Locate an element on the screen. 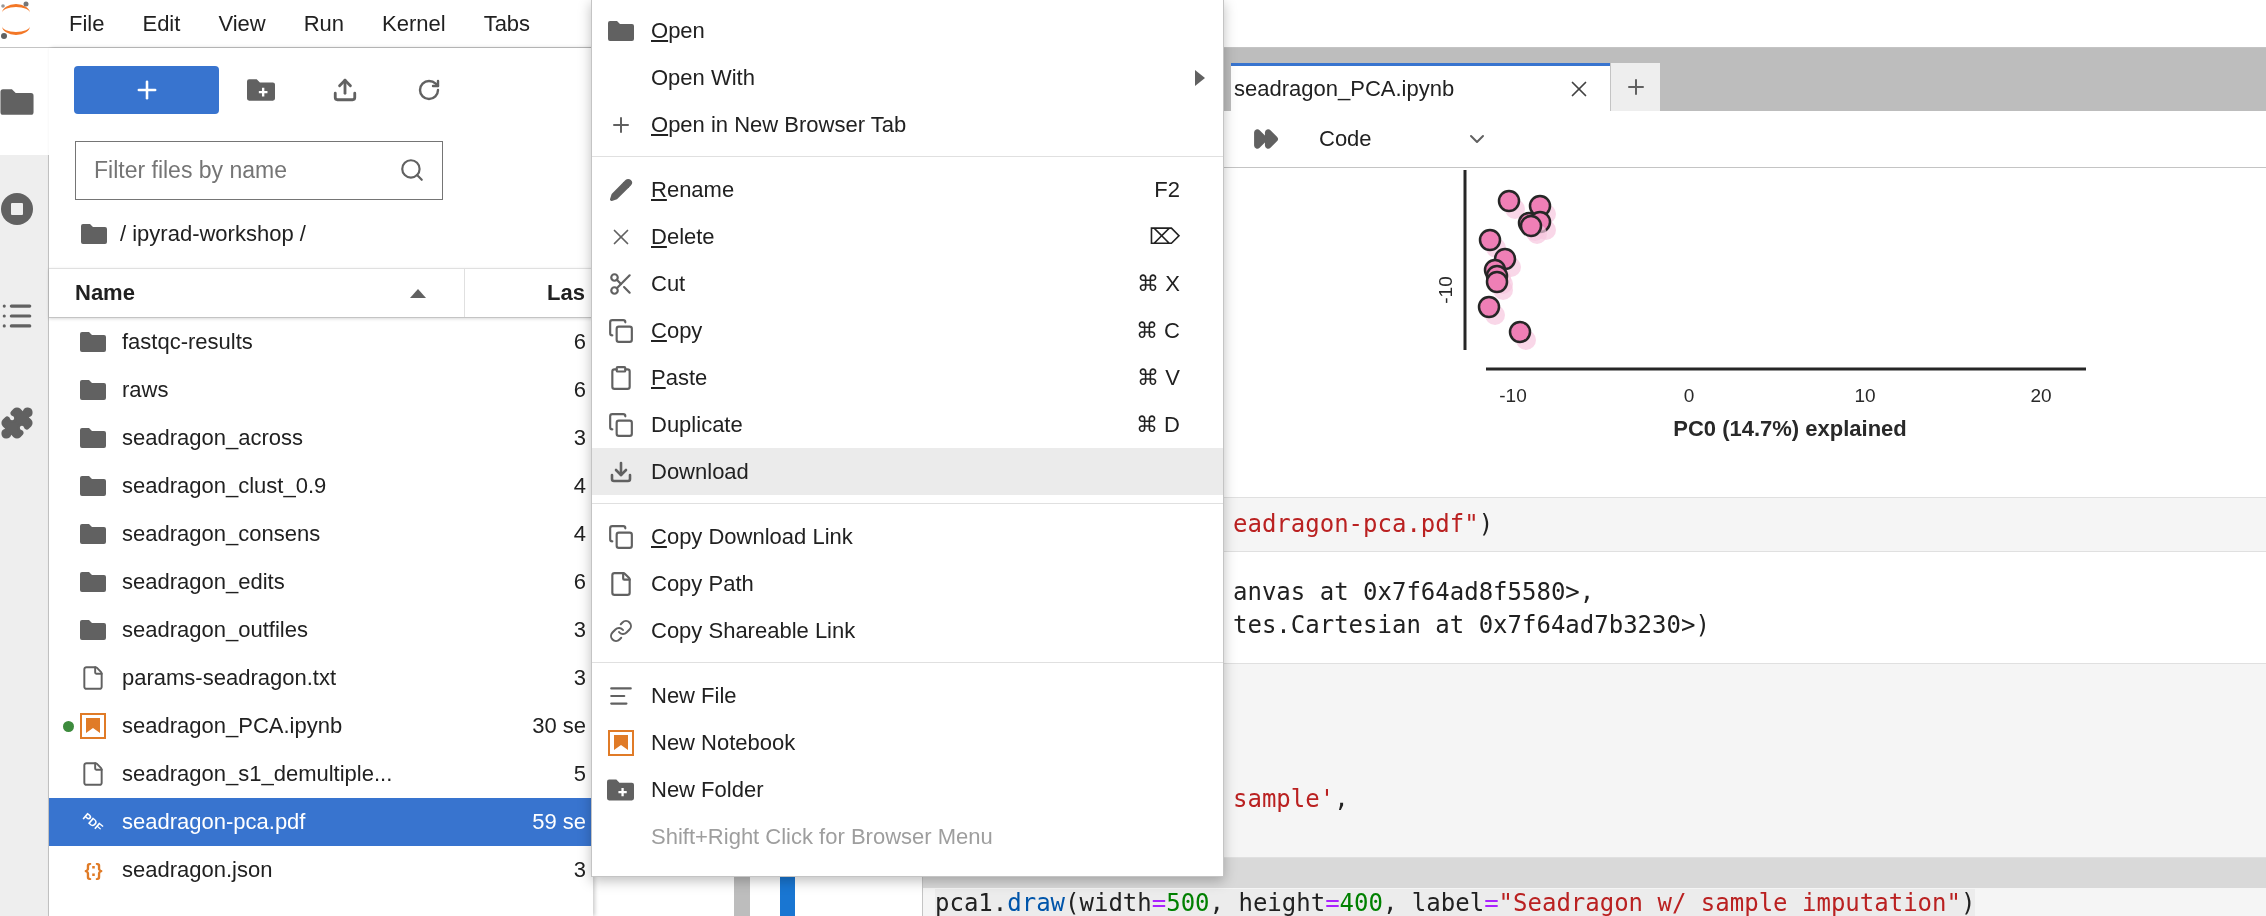 The height and width of the screenshot is (916, 2266). breadcrumb-path: / ipyrad-workshop / is located at coordinates (213, 234).